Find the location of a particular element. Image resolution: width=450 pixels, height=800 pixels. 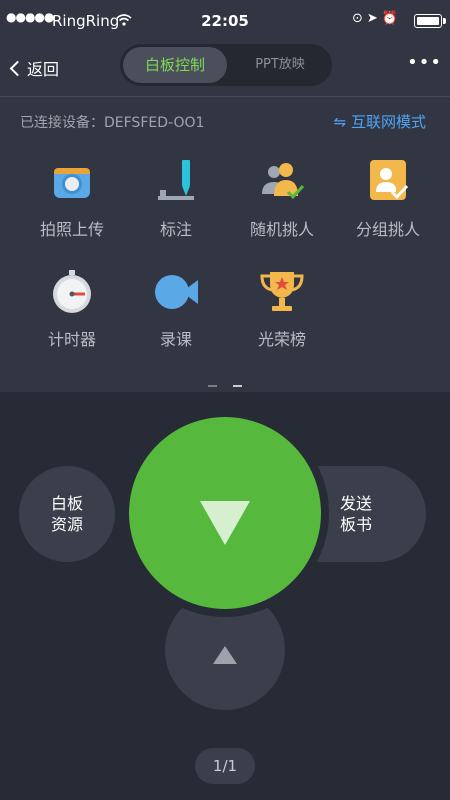

status-icons: ⊙➤⏰ is located at coordinates (377, 18).